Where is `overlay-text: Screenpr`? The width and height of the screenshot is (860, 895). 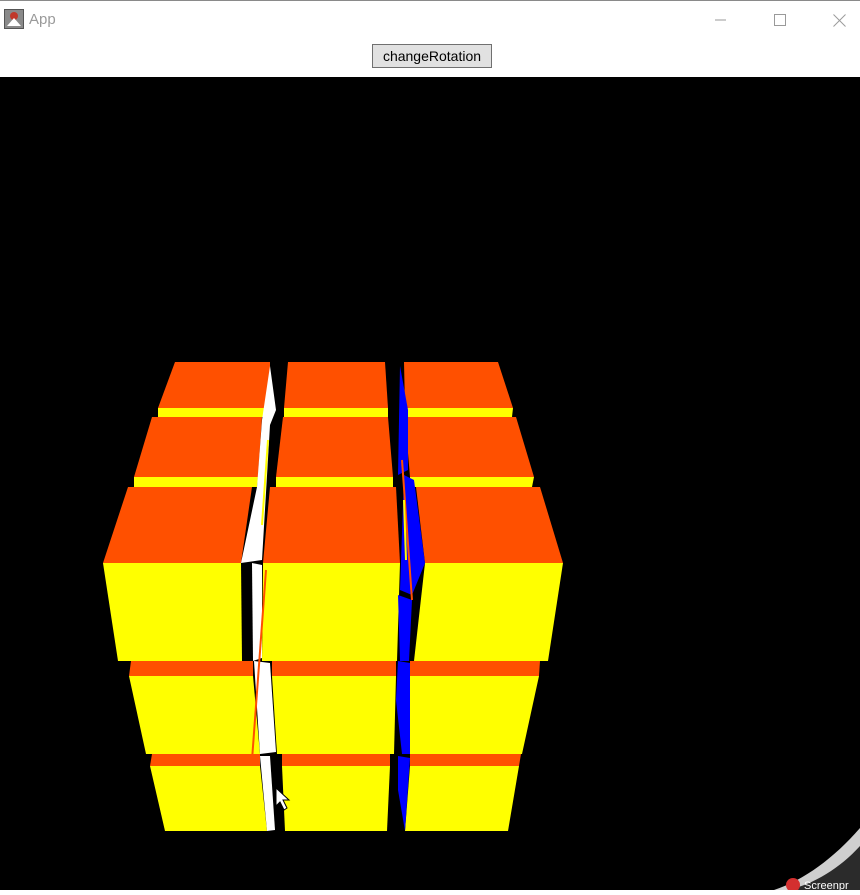 overlay-text: Screenpr is located at coordinates (826, 885).